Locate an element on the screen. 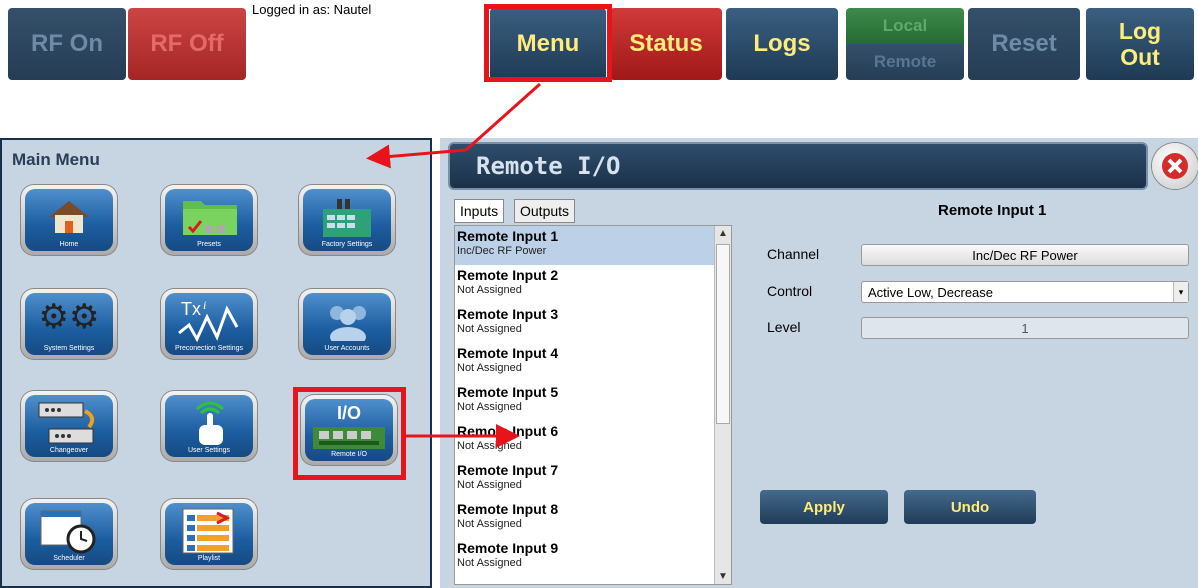 This screenshot has height=588, width=1198. annotation-arrows is located at coordinates (453, 265).